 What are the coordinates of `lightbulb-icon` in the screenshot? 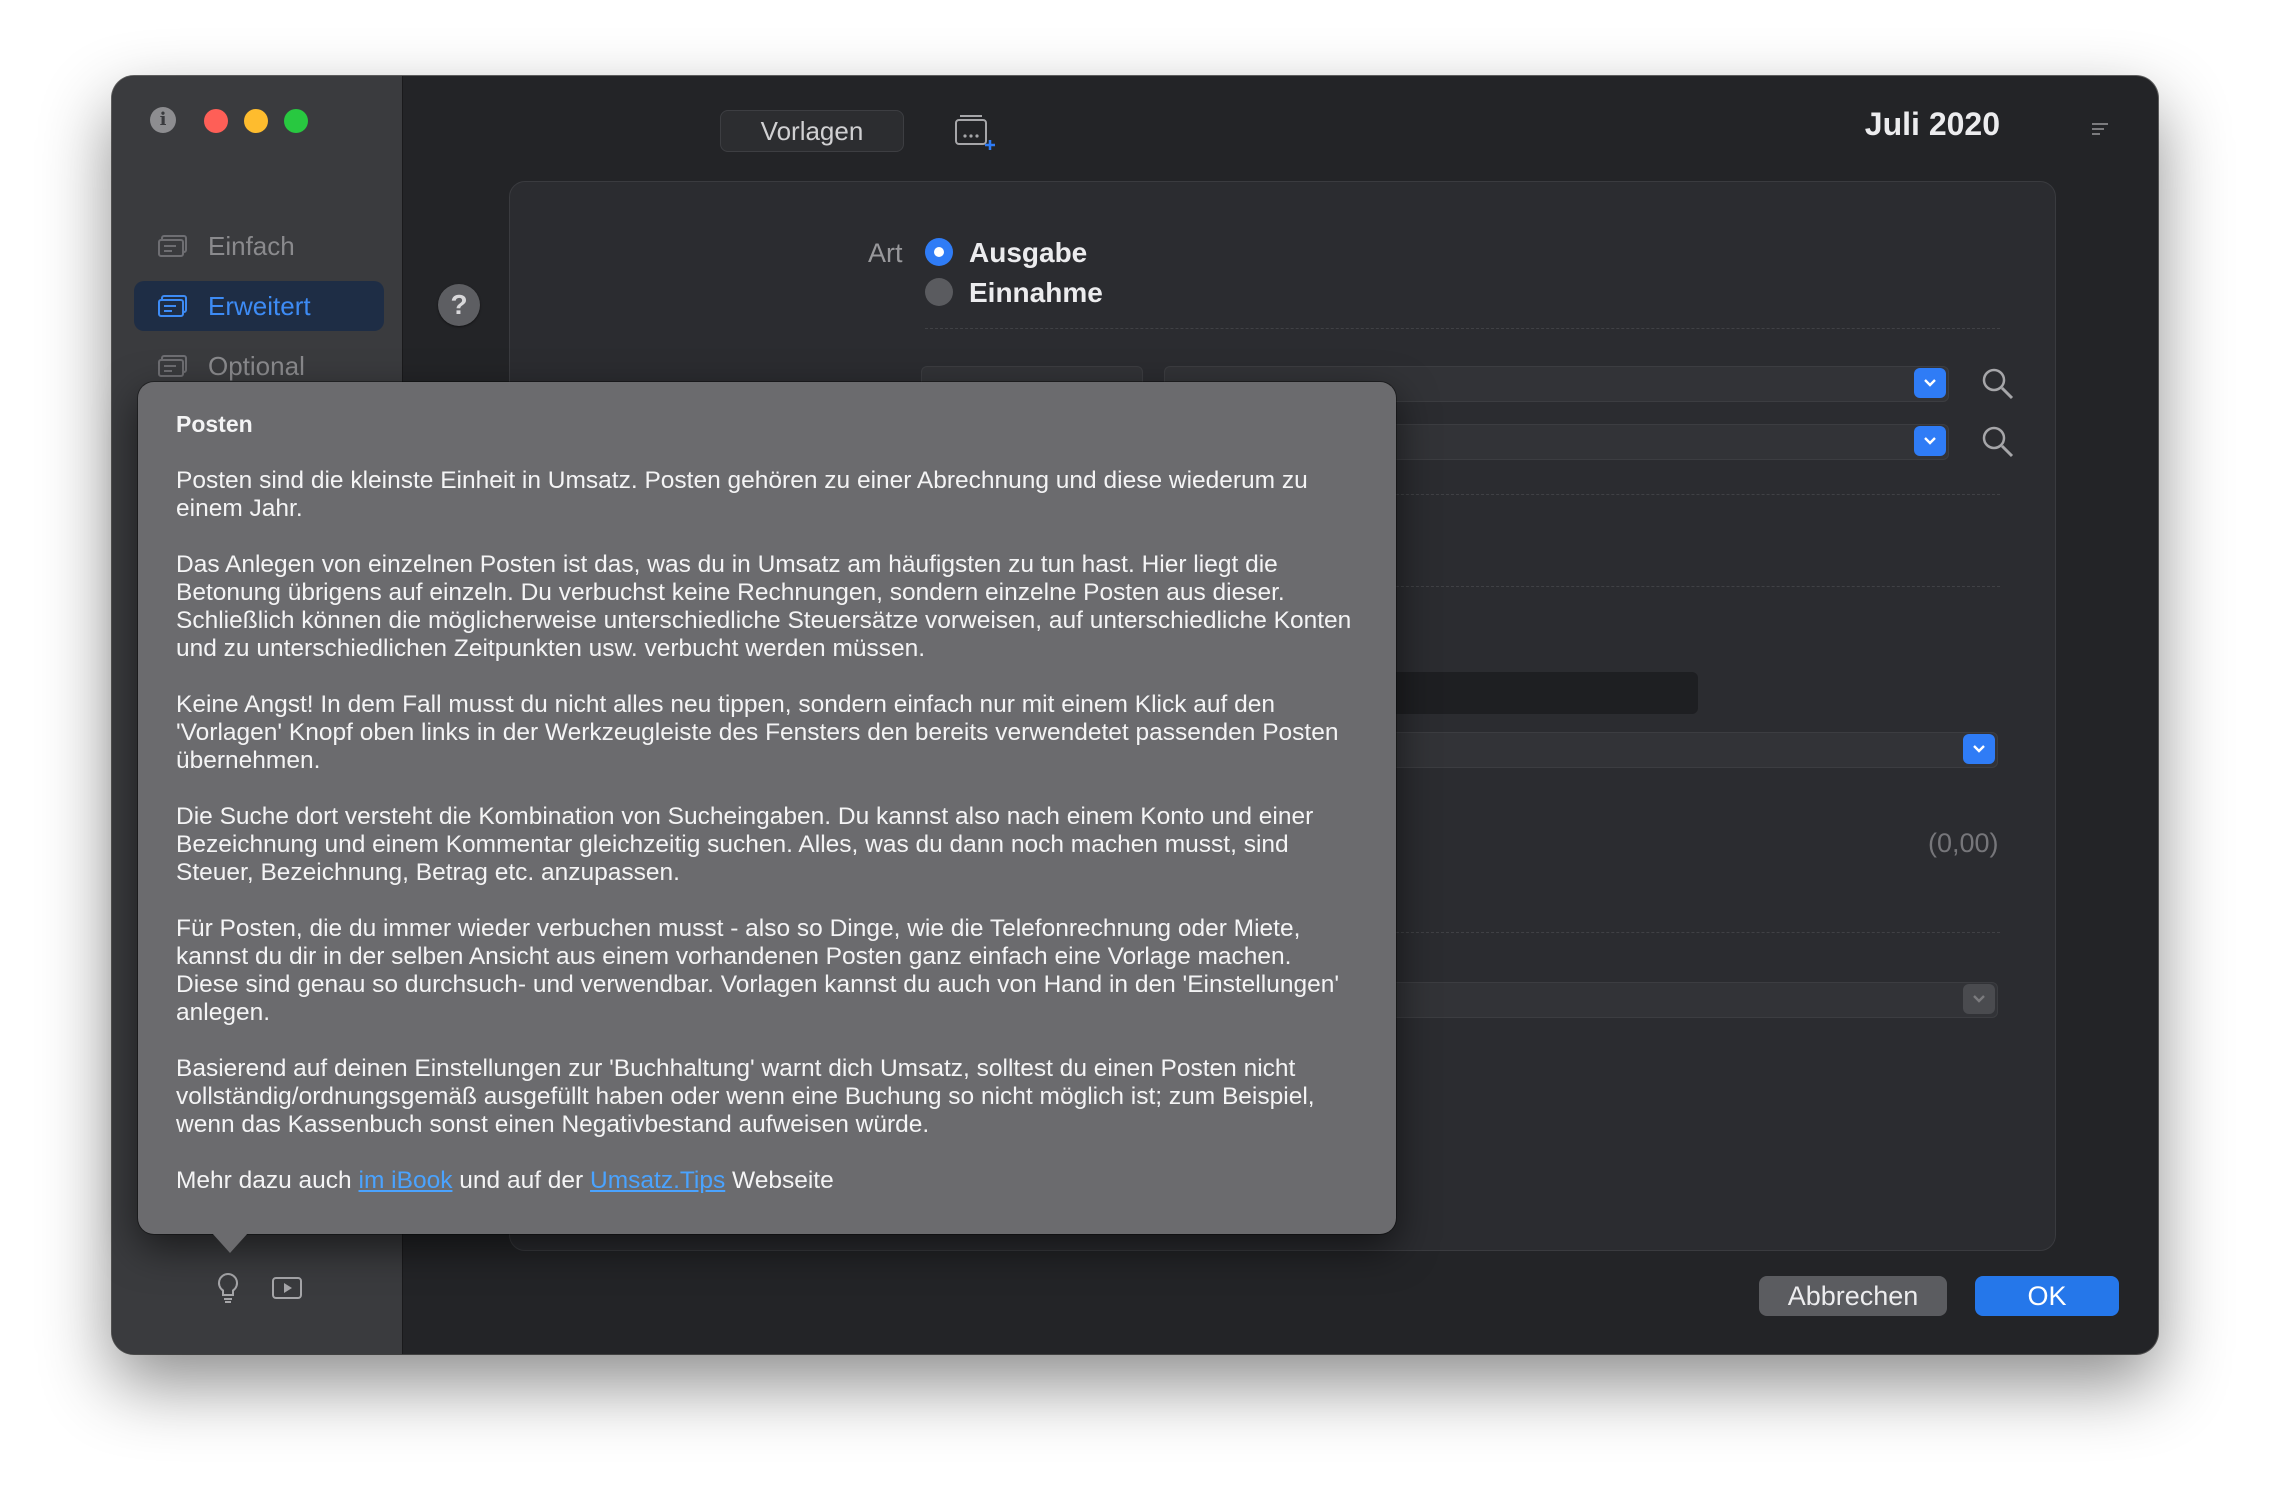 It's located at (228, 1288).